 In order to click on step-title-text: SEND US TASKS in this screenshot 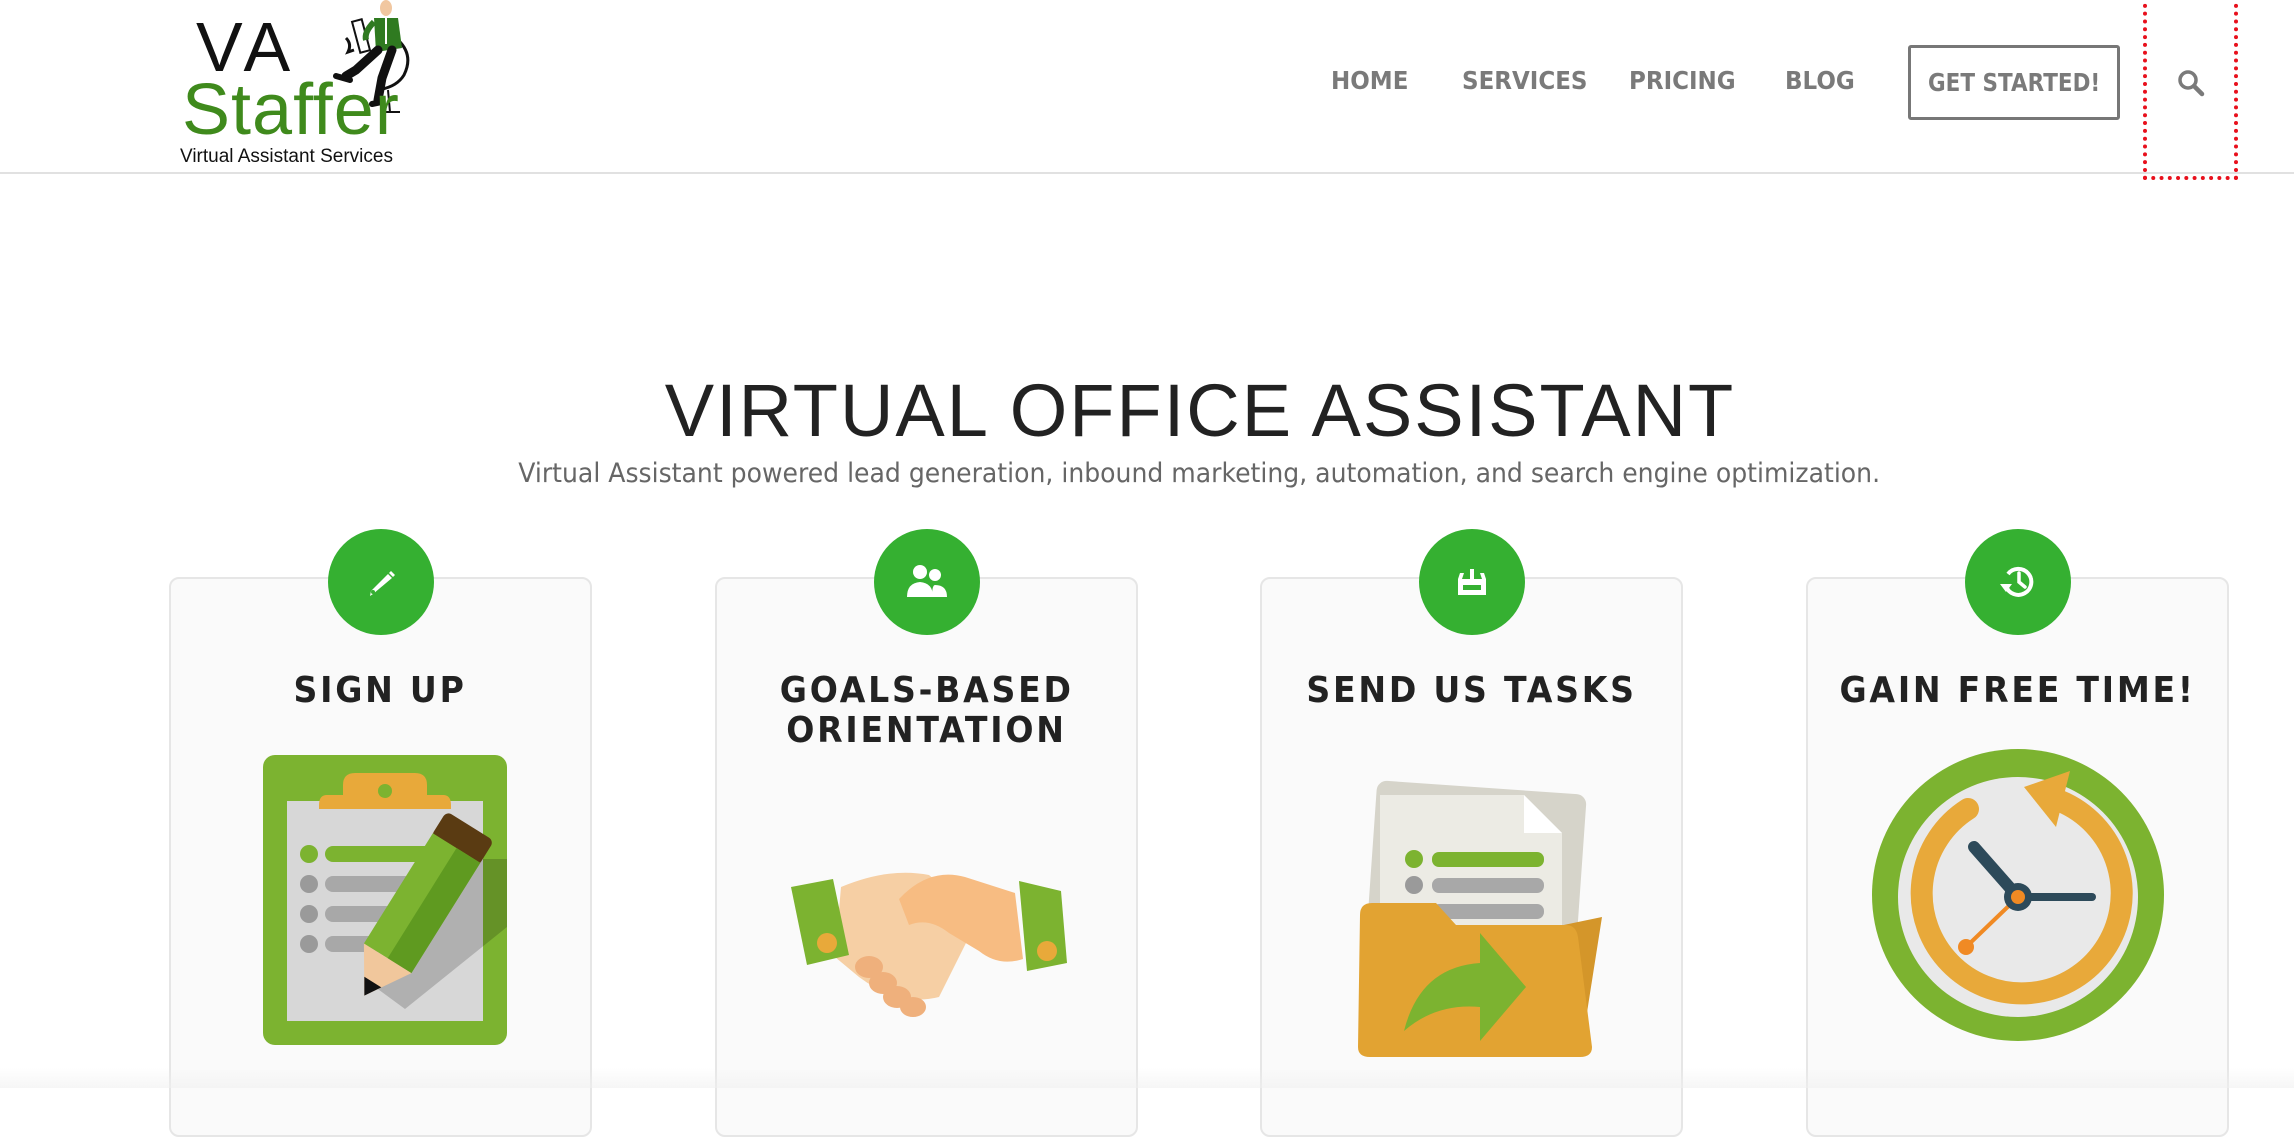, I will do `click(1471, 690)`.